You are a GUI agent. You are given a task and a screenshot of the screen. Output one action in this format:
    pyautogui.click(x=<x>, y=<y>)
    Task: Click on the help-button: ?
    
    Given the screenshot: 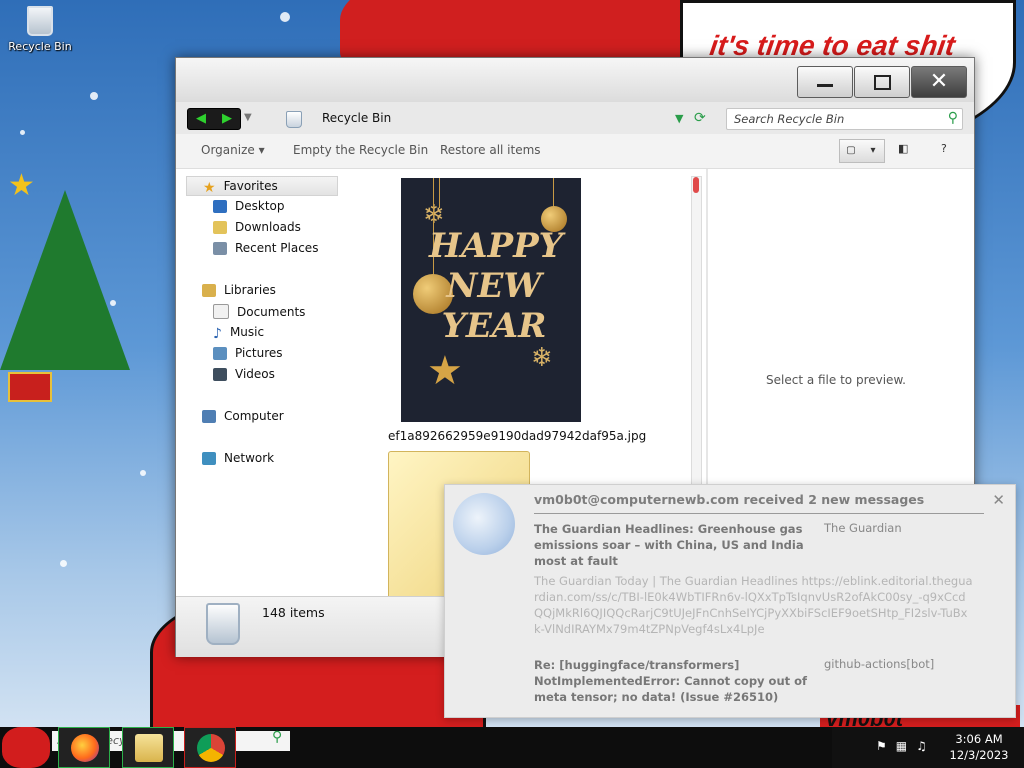 What is the action you would take?
    pyautogui.click(x=944, y=148)
    